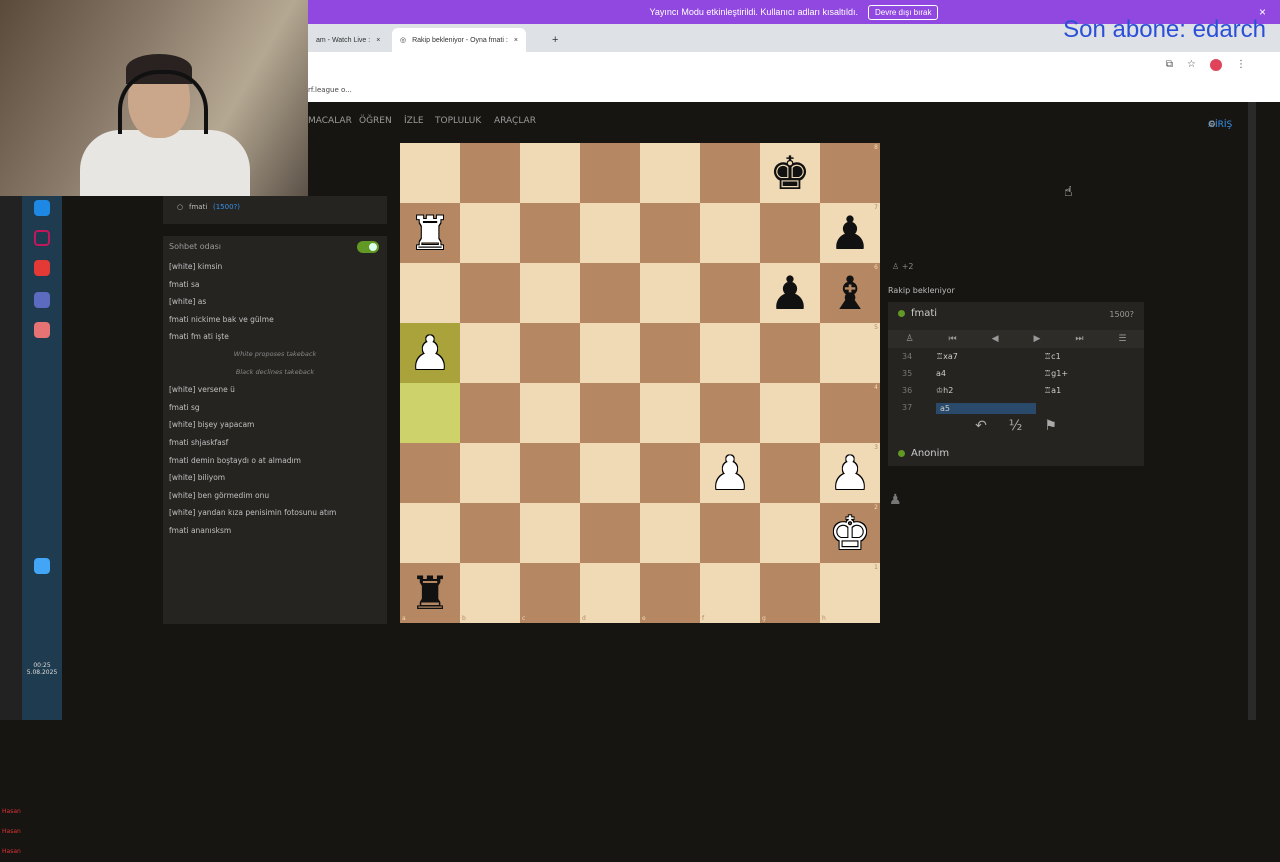 The height and width of the screenshot is (862, 1280). What do you see at coordinates (414, 121) in the screenshot?
I see `nav-item-watch: İZLE` at bounding box center [414, 121].